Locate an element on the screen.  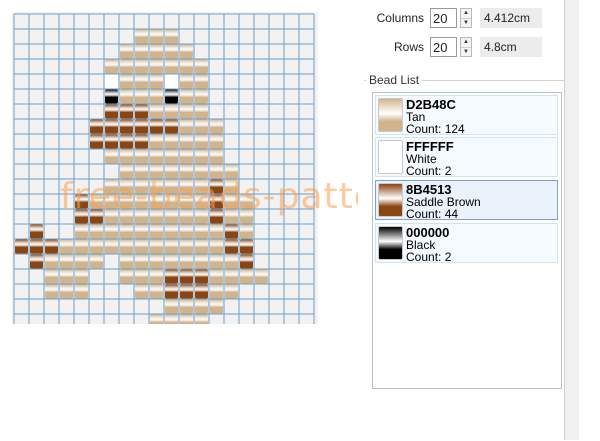
rows-spinner: ▲ ▼ is located at coordinates (466, 47).